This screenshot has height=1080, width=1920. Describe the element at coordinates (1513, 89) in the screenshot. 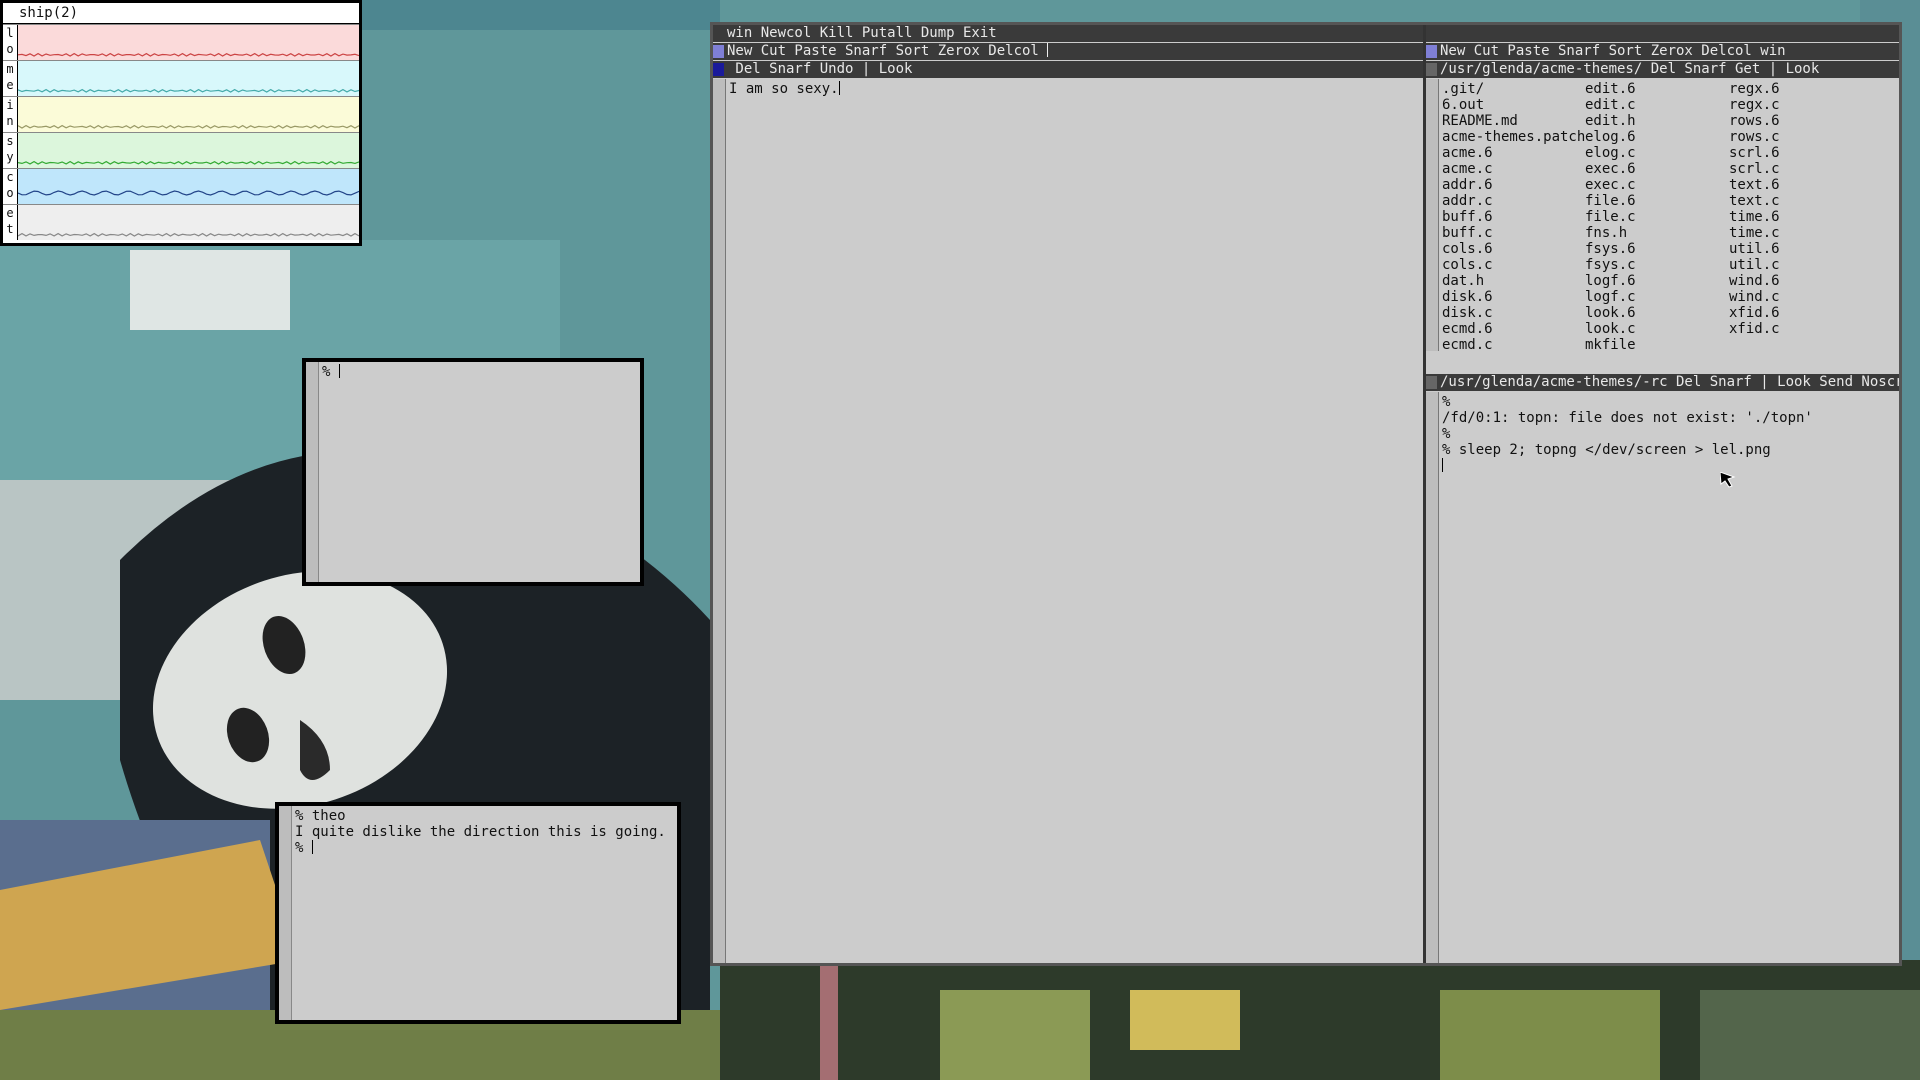

I see `file-entry: .git/` at that location.